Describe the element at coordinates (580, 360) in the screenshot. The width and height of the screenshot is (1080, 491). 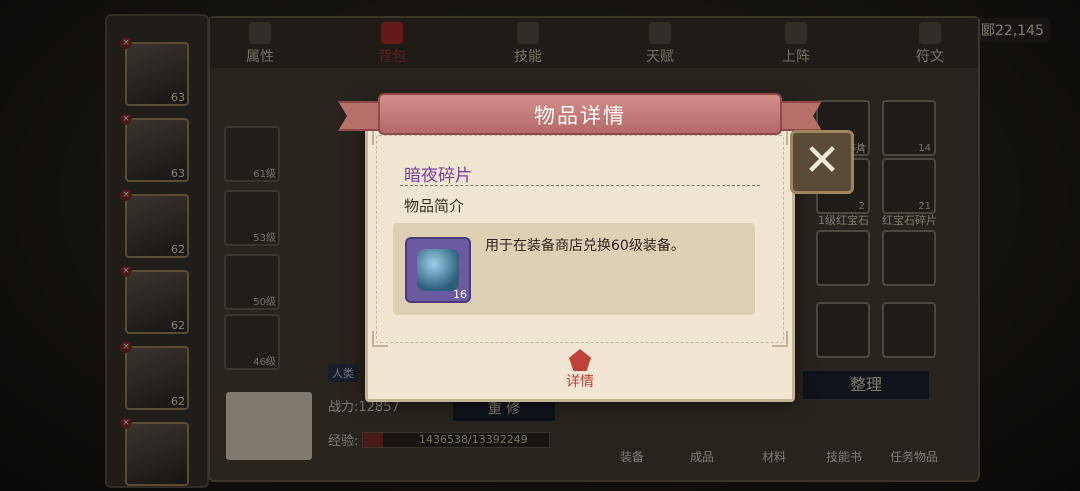
I see `detail-icon` at that location.